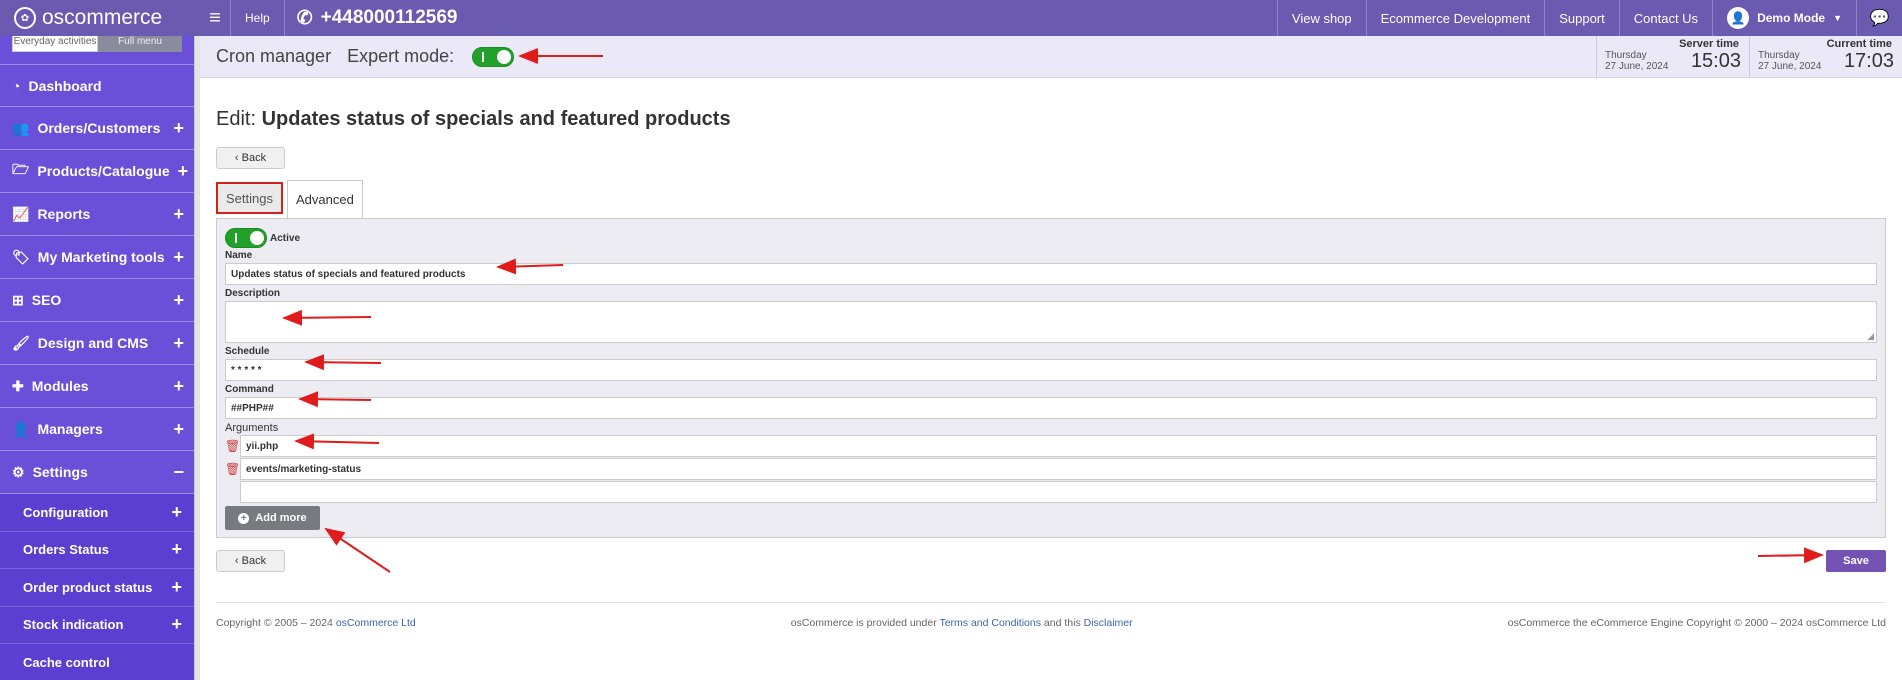 This screenshot has width=1902, height=680. Describe the element at coordinates (1455, 18) in the screenshot. I see `ecommerce-development-link: Ecommerce Development` at that location.